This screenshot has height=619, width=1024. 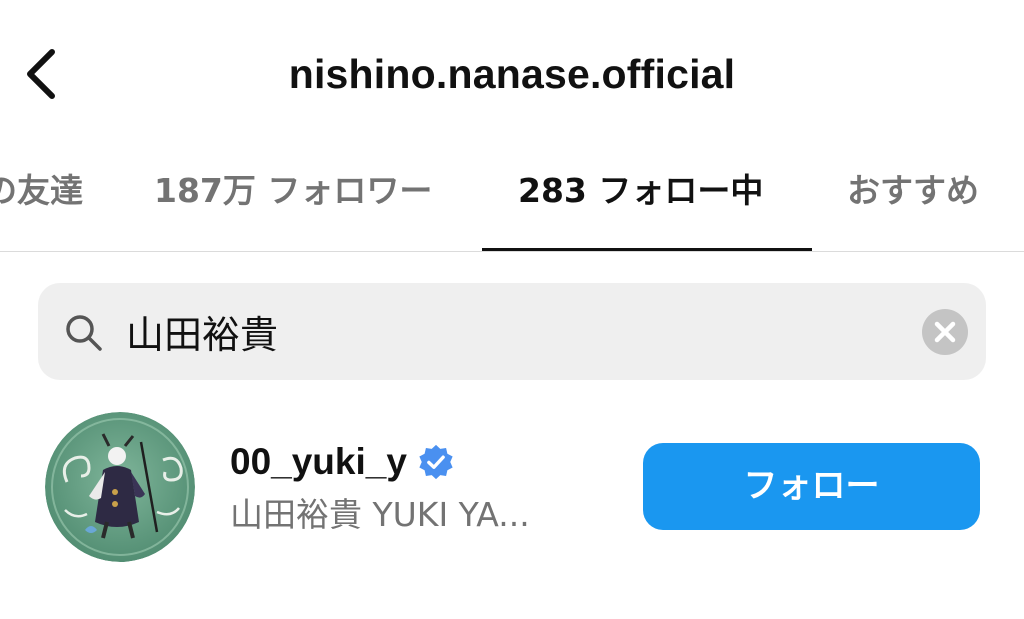 I want to click on avatar-image, so click(x=120, y=487).